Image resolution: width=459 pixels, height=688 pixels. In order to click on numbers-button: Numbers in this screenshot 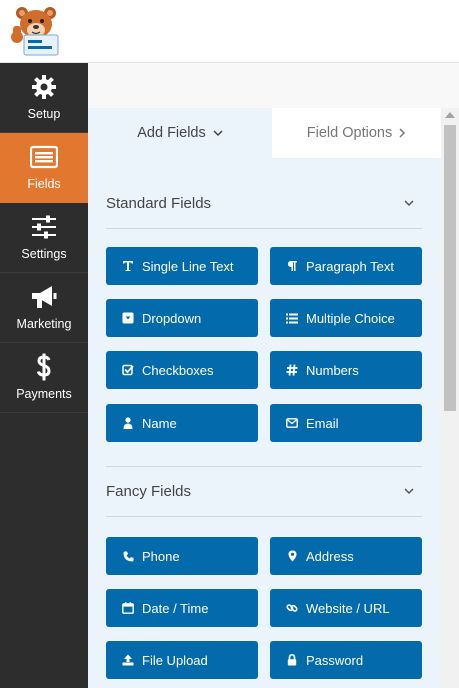, I will do `click(346, 370)`.